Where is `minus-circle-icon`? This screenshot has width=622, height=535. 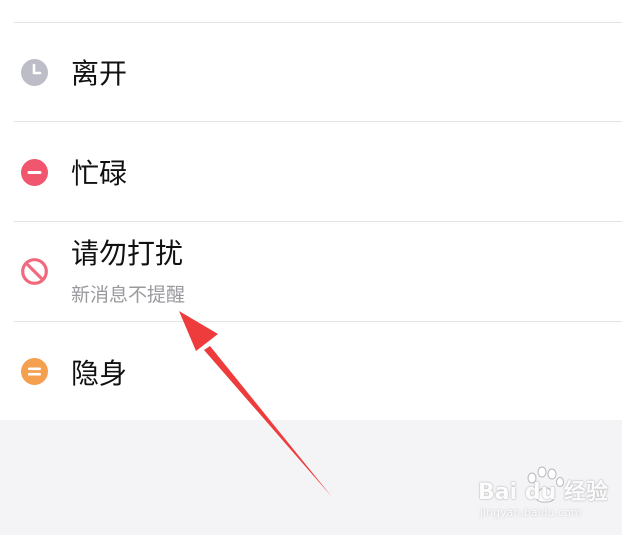 minus-circle-icon is located at coordinates (34, 172).